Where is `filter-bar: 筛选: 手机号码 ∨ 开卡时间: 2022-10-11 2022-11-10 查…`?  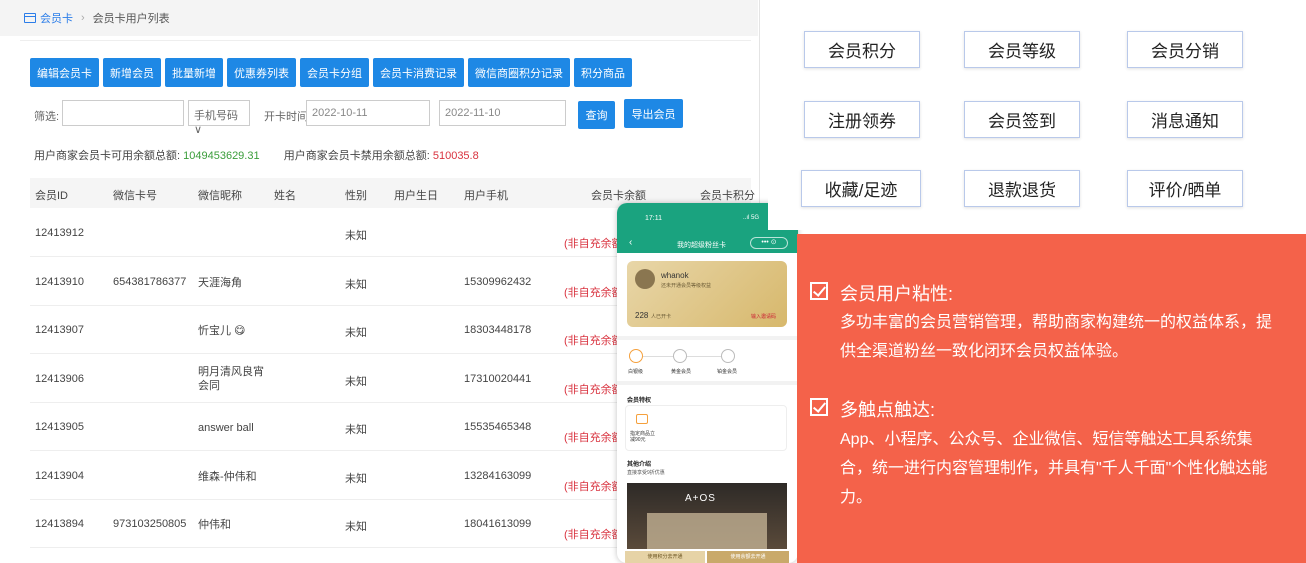 filter-bar: 筛选: 手机号码 ∨ 开卡时间: 2022-10-11 2022-11-10 查… is located at coordinates (384, 117).